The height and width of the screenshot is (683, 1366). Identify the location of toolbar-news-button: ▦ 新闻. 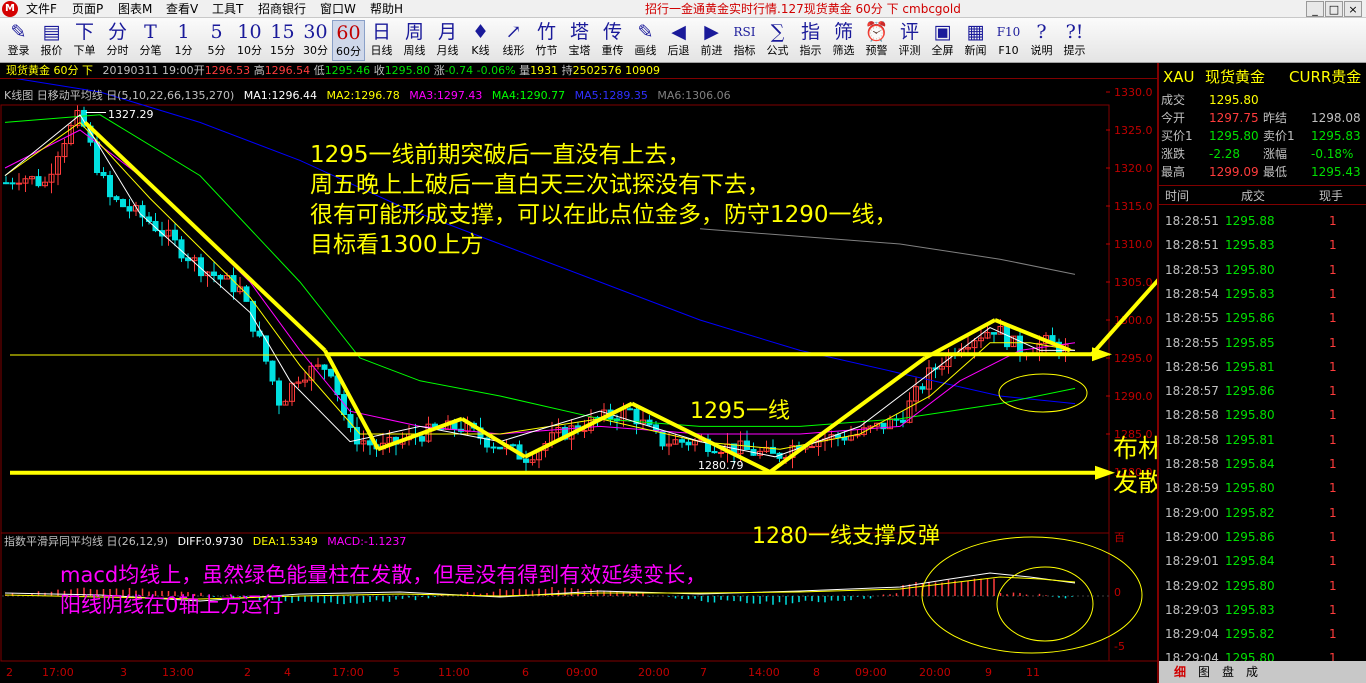
(975, 40).